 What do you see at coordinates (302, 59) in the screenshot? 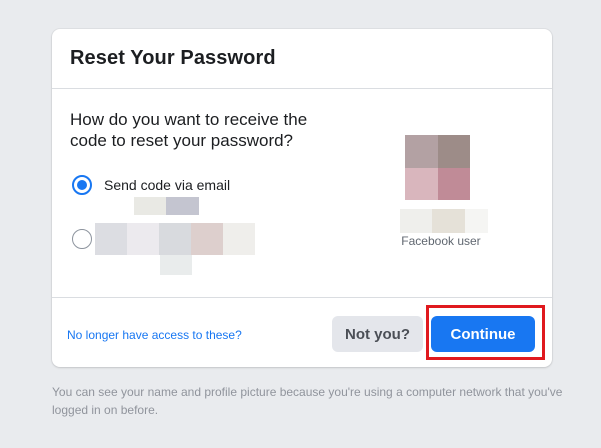
I see `dialog-header: Reset Your Password` at bounding box center [302, 59].